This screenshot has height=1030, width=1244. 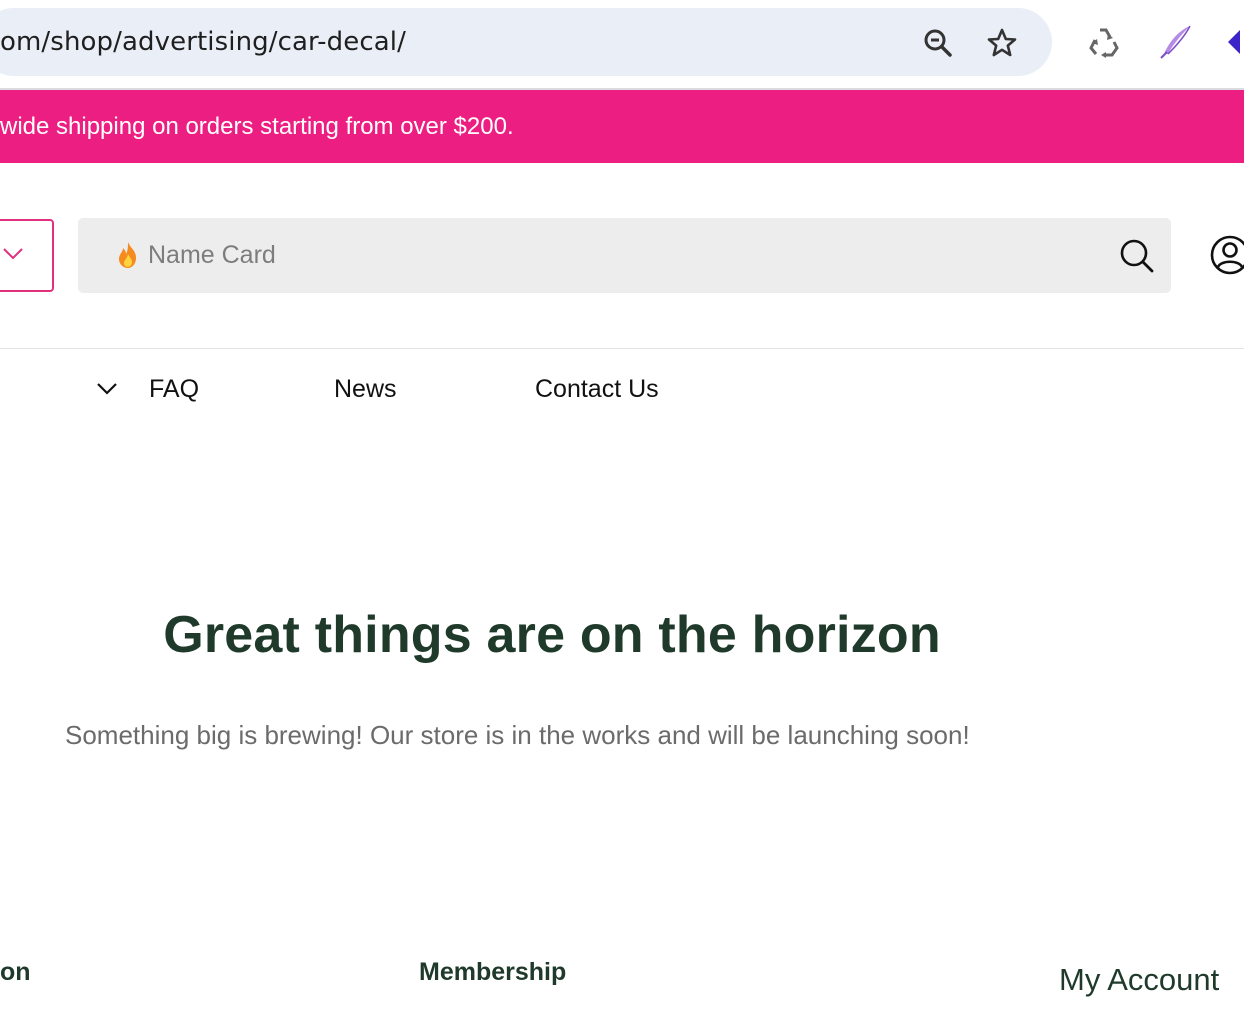 What do you see at coordinates (1104, 42) in the screenshot?
I see `recycle-extension-icon` at bounding box center [1104, 42].